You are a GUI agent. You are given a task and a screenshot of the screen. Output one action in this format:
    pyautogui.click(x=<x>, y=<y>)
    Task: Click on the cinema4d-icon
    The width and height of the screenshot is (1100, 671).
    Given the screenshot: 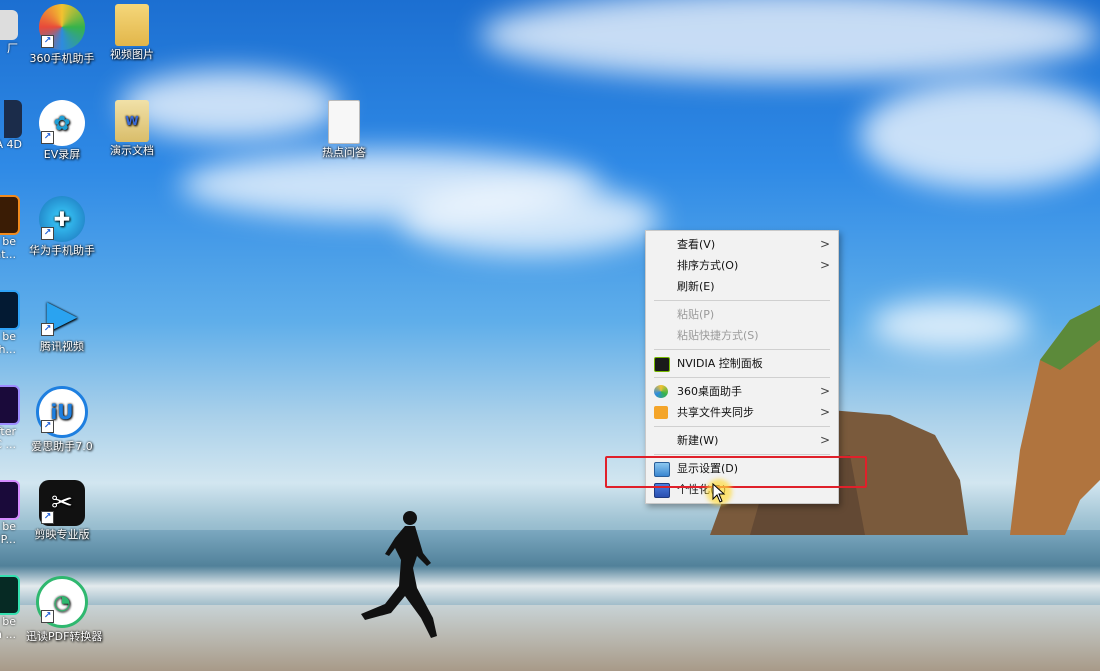 What is the action you would take?
    pyautogui.click(x=13, y=119)
    